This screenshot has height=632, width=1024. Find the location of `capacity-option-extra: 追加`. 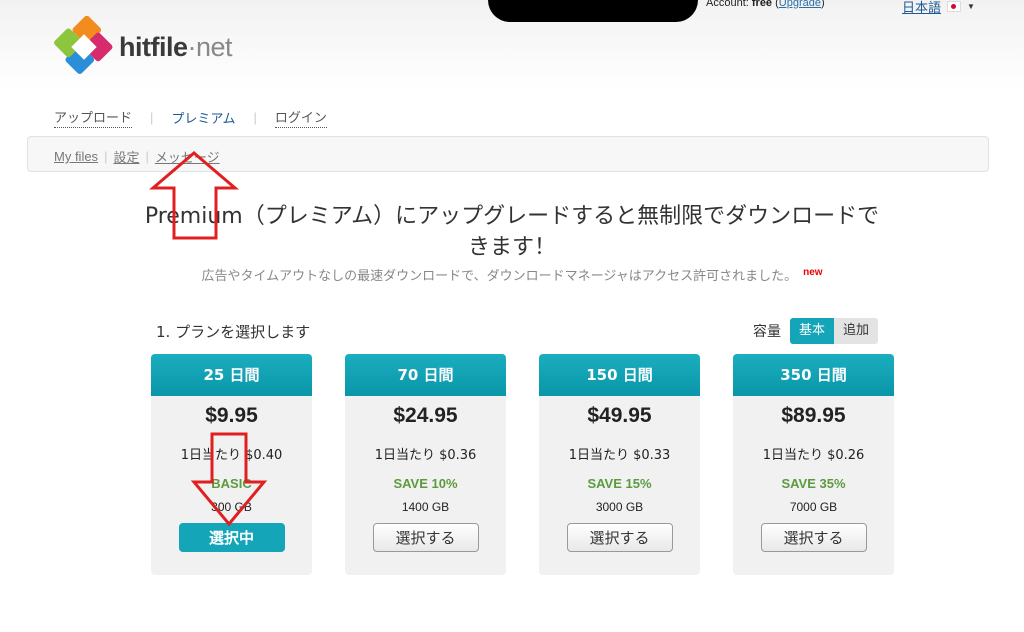

capacity-option-extra: 追加 is located at coordinates (856, 331).